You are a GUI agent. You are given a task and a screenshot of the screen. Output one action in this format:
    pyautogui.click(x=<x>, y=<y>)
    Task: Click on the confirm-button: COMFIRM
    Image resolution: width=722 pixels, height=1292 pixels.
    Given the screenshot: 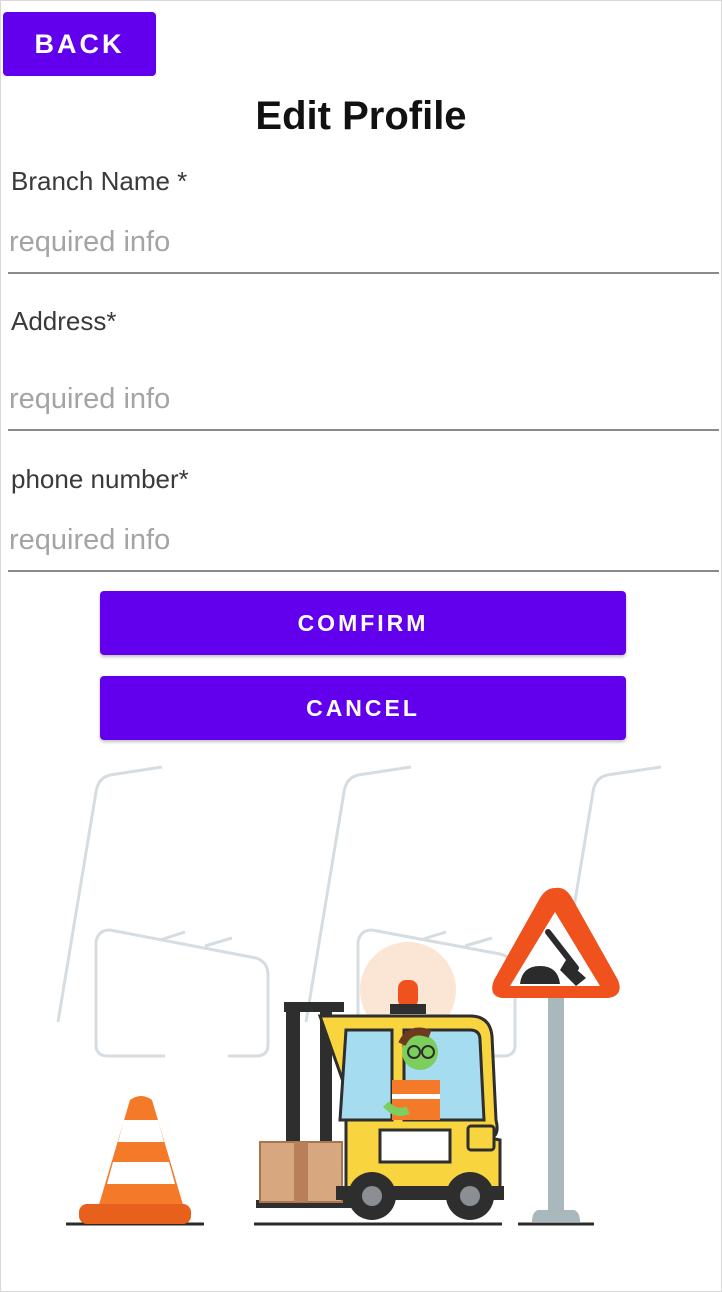 What is the action you would take?
    pyautogui.click(x=363, y=623)
    